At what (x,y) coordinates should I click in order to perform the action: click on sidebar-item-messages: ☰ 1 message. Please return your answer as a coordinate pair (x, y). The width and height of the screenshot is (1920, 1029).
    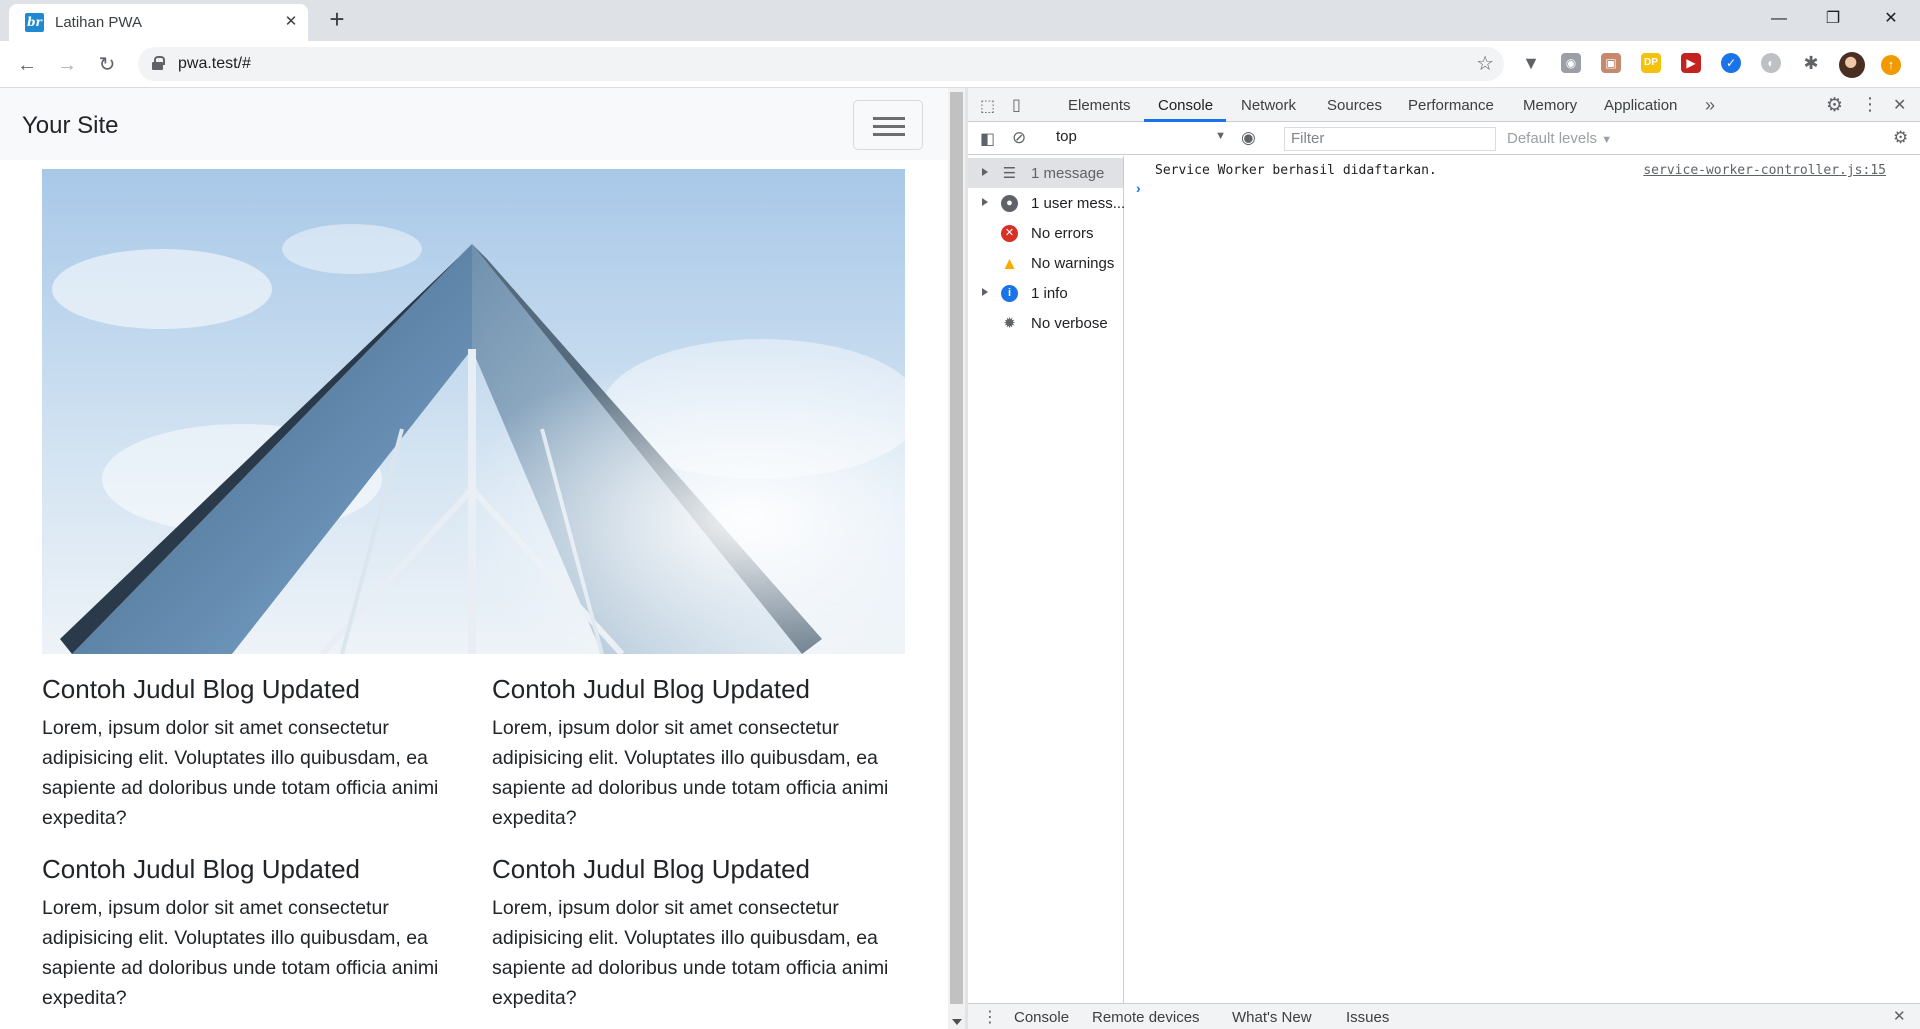
    Looking at the image, I should click on (1045, 173).